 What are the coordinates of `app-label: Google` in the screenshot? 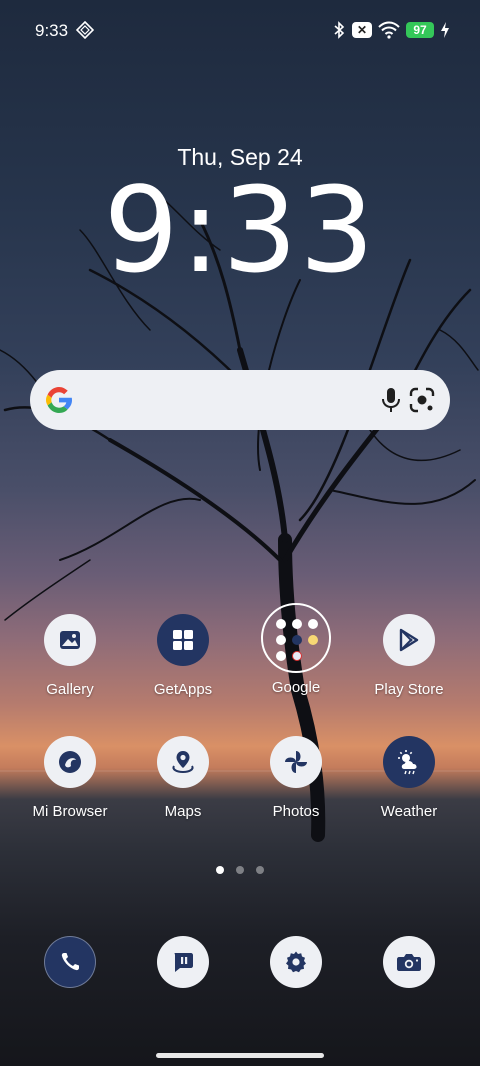 It's located at (296, 687).